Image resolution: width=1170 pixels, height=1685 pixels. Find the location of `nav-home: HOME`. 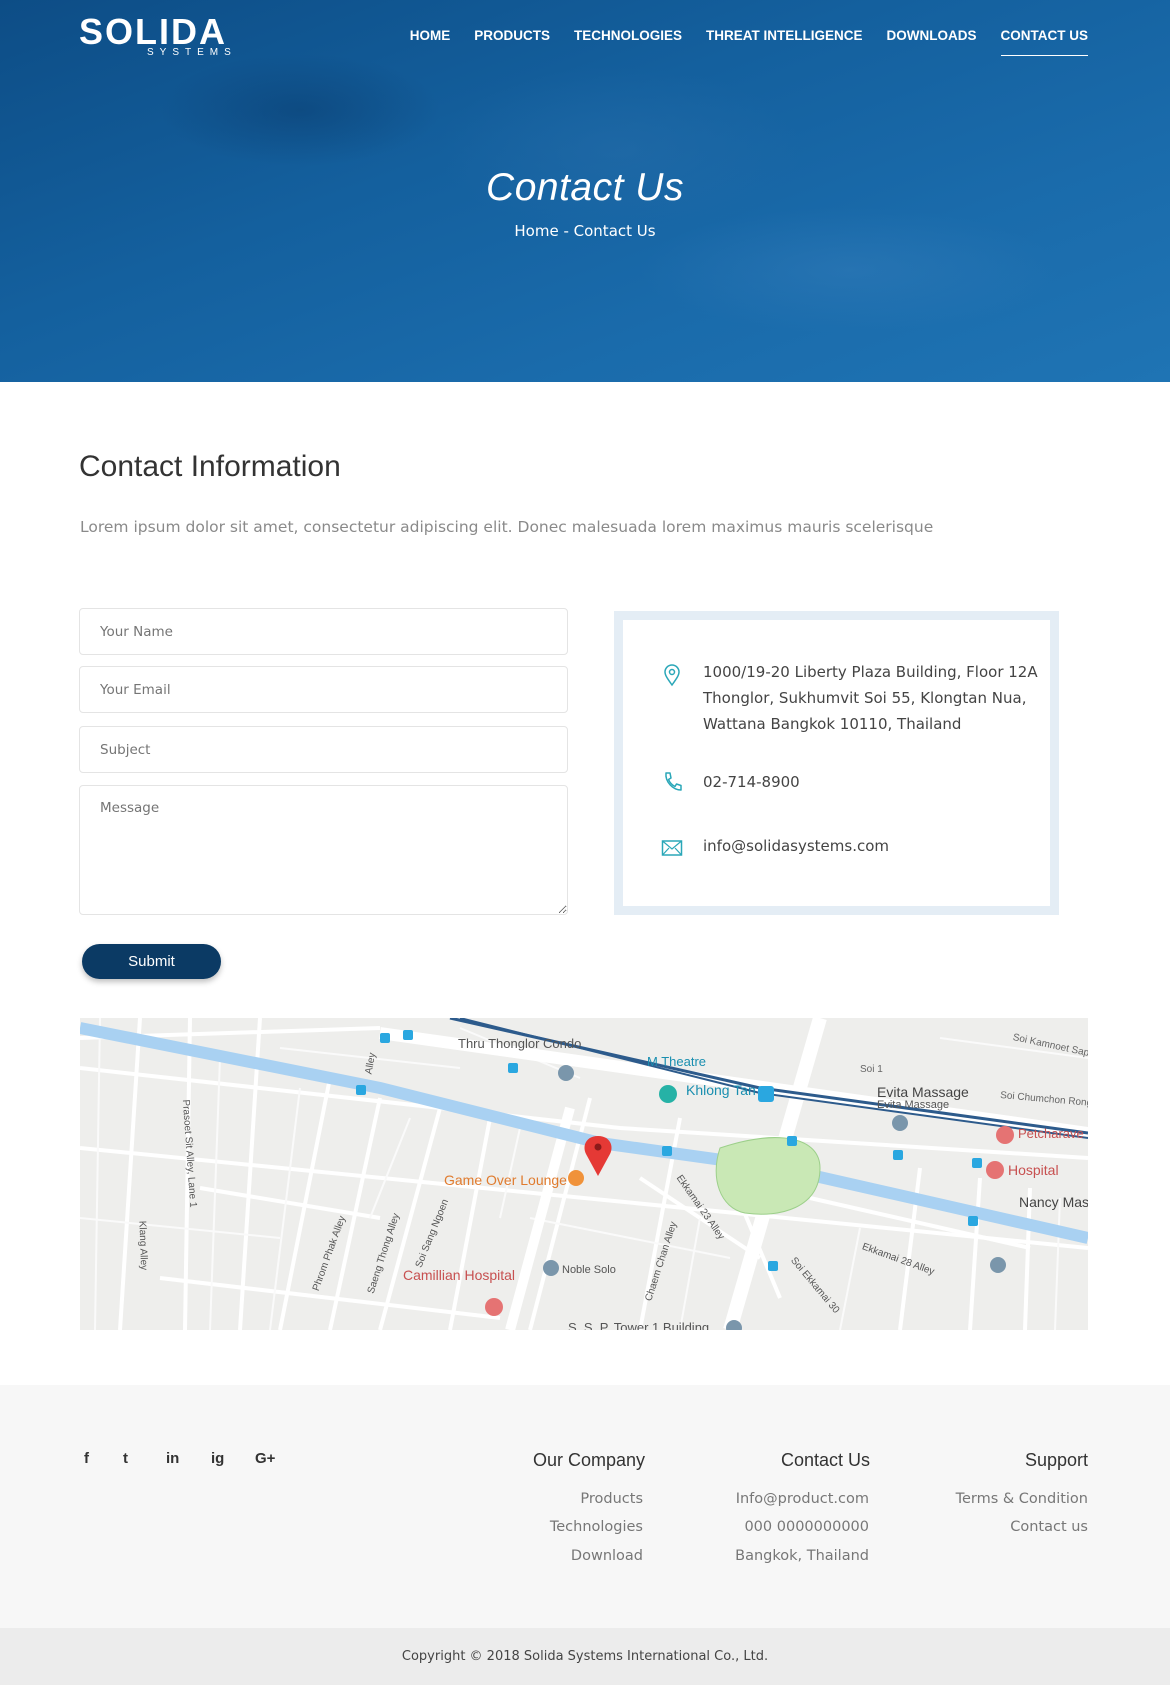

nav-home: HOME is located at coordinates (430, 42).